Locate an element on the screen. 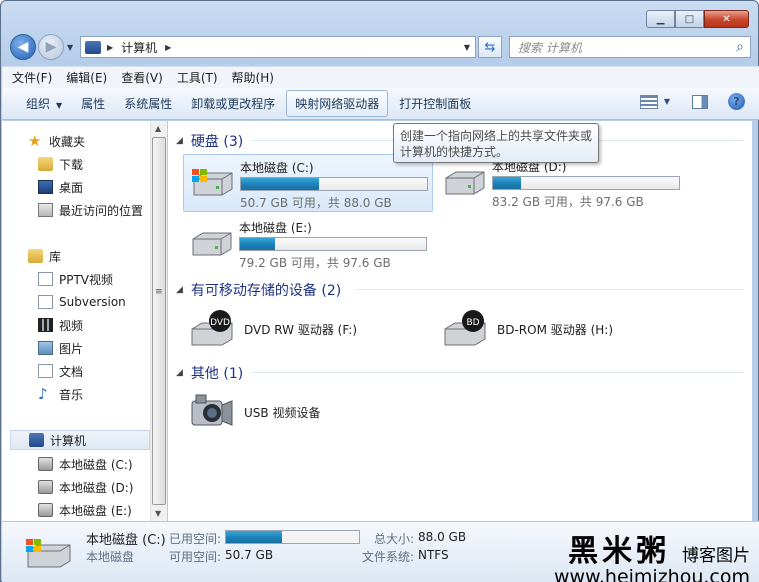  scrollbar-thumb is located at coordinates (159, 321).